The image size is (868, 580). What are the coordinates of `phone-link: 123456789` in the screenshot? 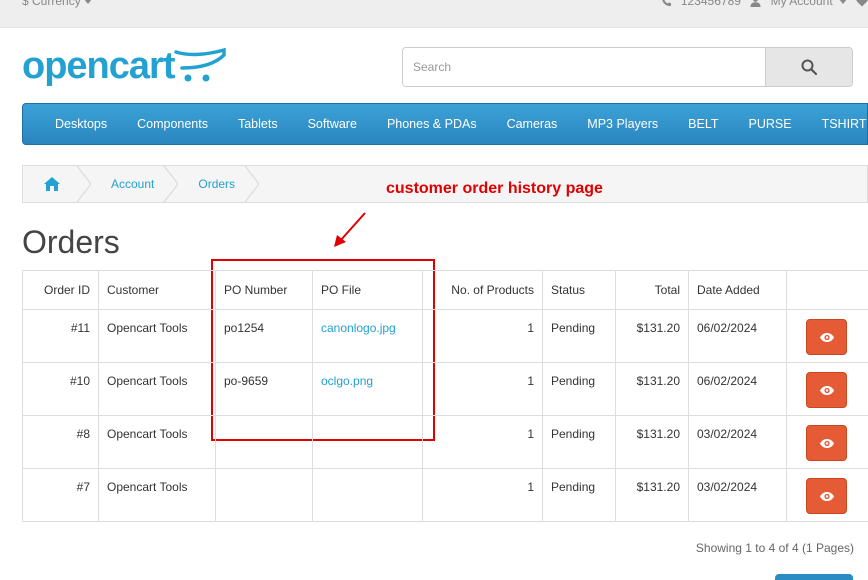 It's located at (703, 4).